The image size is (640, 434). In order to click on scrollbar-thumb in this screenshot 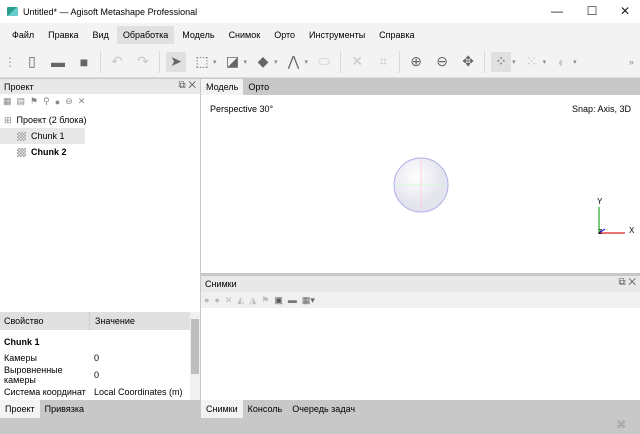, I will do `click(195, 346)`.